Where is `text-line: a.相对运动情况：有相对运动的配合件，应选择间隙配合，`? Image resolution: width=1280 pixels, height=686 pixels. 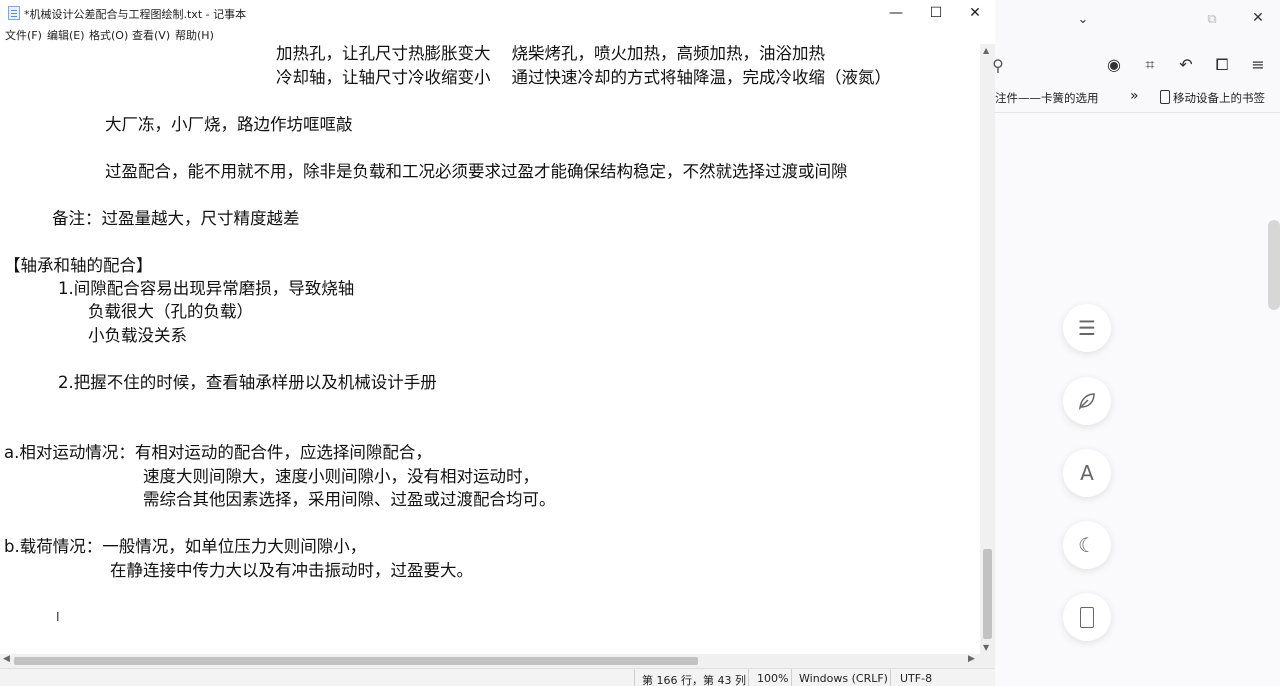 text-line: a.相对运动情况：有相对运动的配合件，应选择间隙配合， is located at coordinates (218, 452).